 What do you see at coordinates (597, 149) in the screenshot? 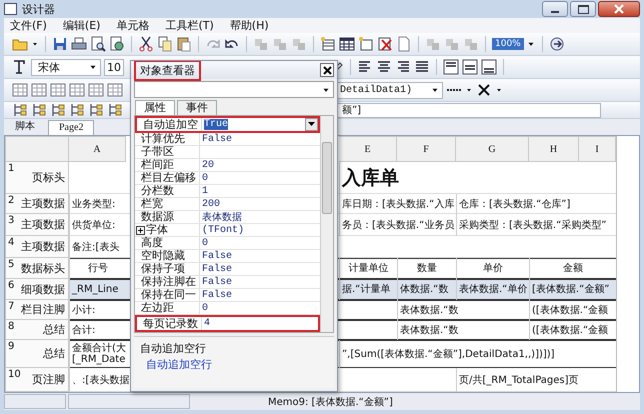
I see `column-header: I` at bounding box center [597, 149].